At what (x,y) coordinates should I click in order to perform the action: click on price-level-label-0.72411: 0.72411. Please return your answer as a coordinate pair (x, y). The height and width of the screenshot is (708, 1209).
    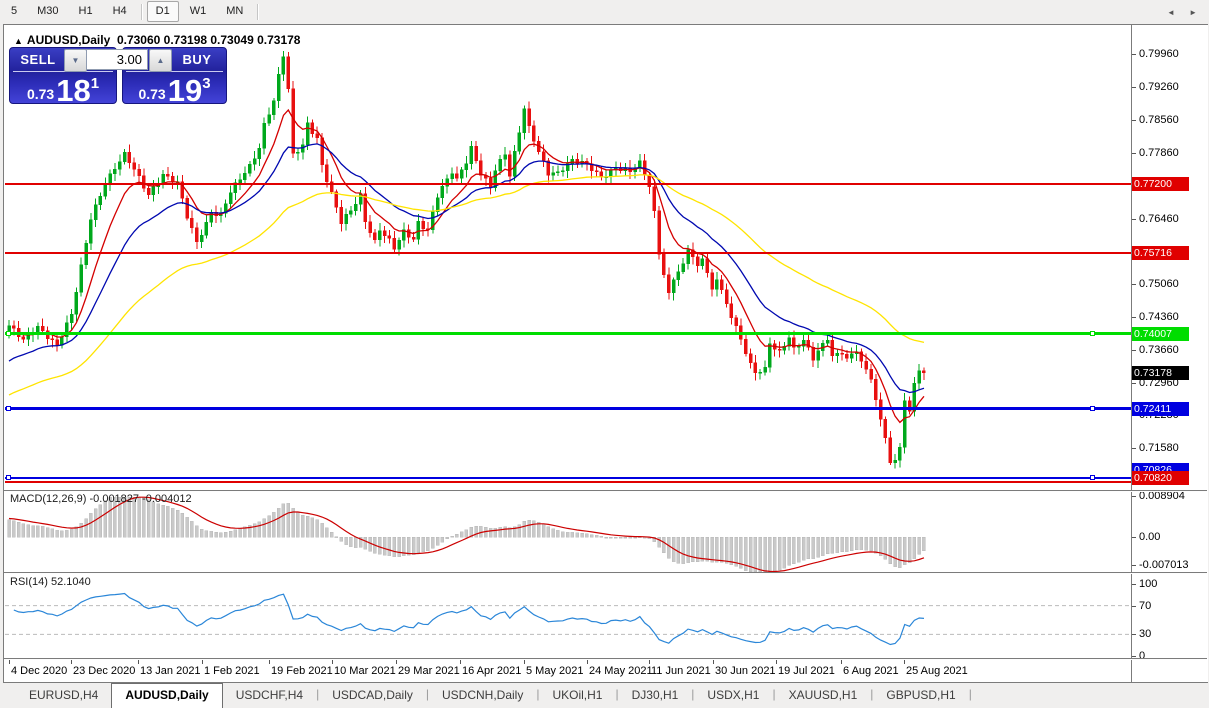
    Looking at the image, I should click on (1160, 408).